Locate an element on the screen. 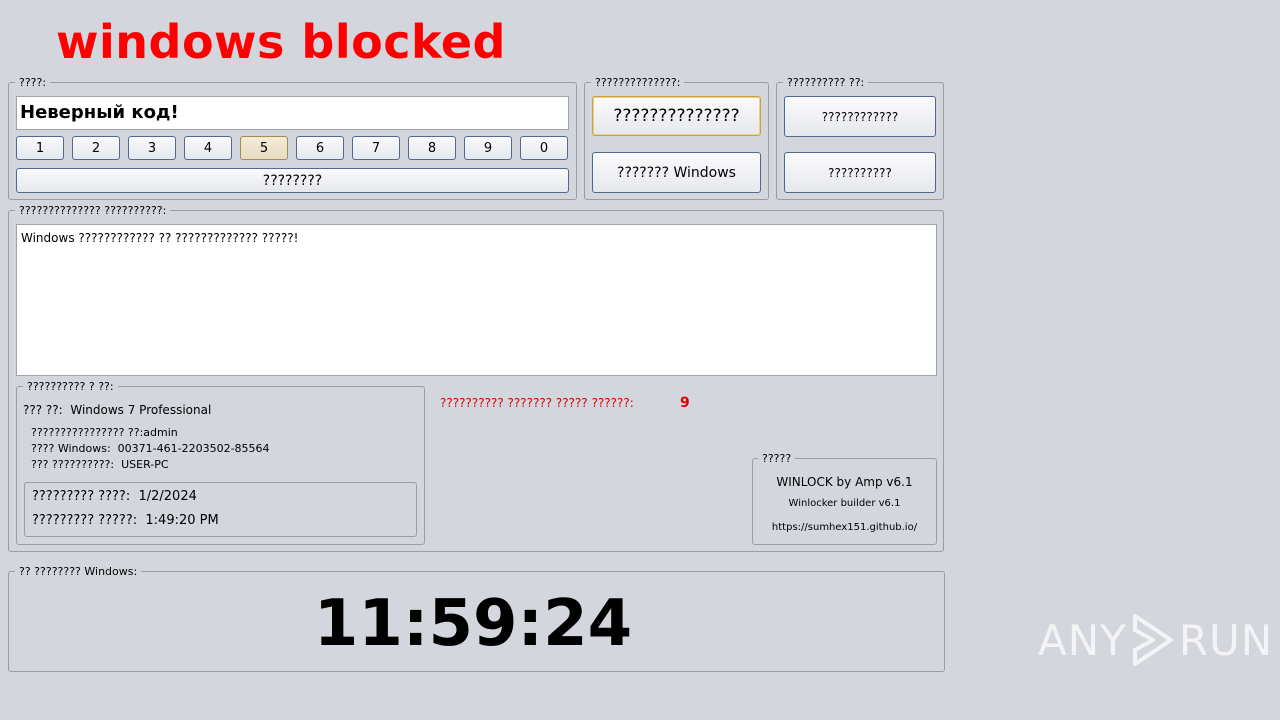  key-3-button: 3 is located at coordinates (152, 148).